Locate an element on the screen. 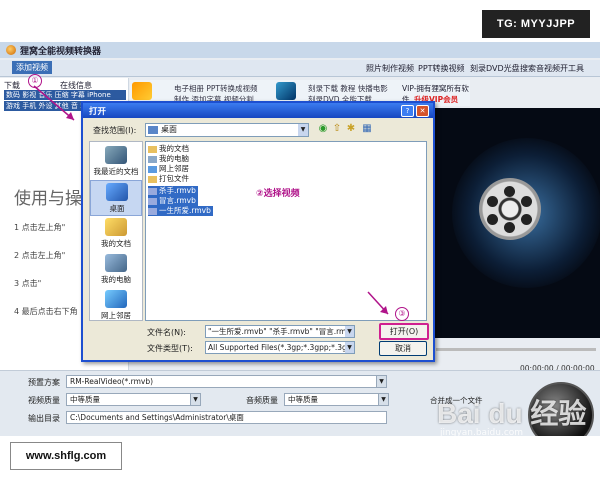  top-watermark: TG: MYYJJPP is located at coordinates (536, 24).